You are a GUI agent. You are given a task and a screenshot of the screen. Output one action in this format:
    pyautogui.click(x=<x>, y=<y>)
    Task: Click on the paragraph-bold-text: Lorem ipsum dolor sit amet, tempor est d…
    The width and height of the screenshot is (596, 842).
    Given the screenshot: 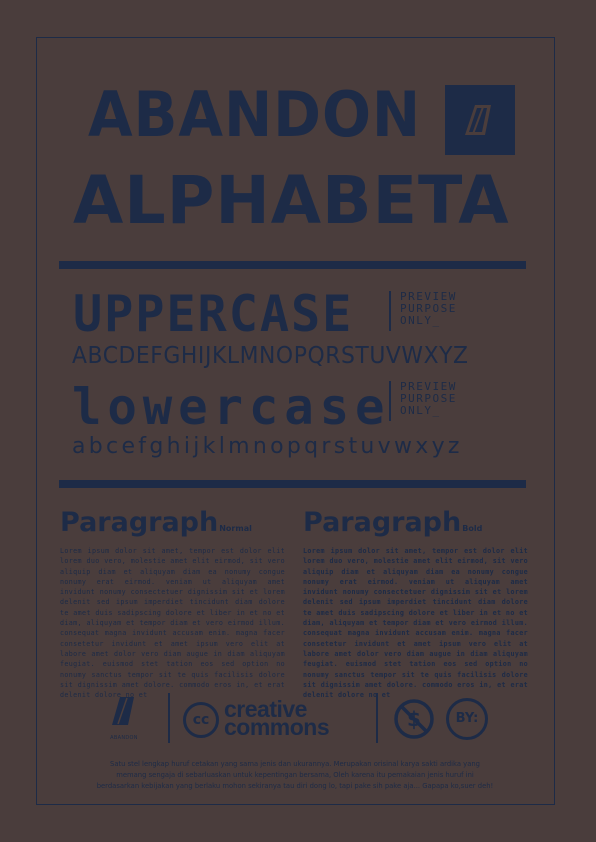 What is the action you would take?
    pyautogui.click(x=415, y=623)
    